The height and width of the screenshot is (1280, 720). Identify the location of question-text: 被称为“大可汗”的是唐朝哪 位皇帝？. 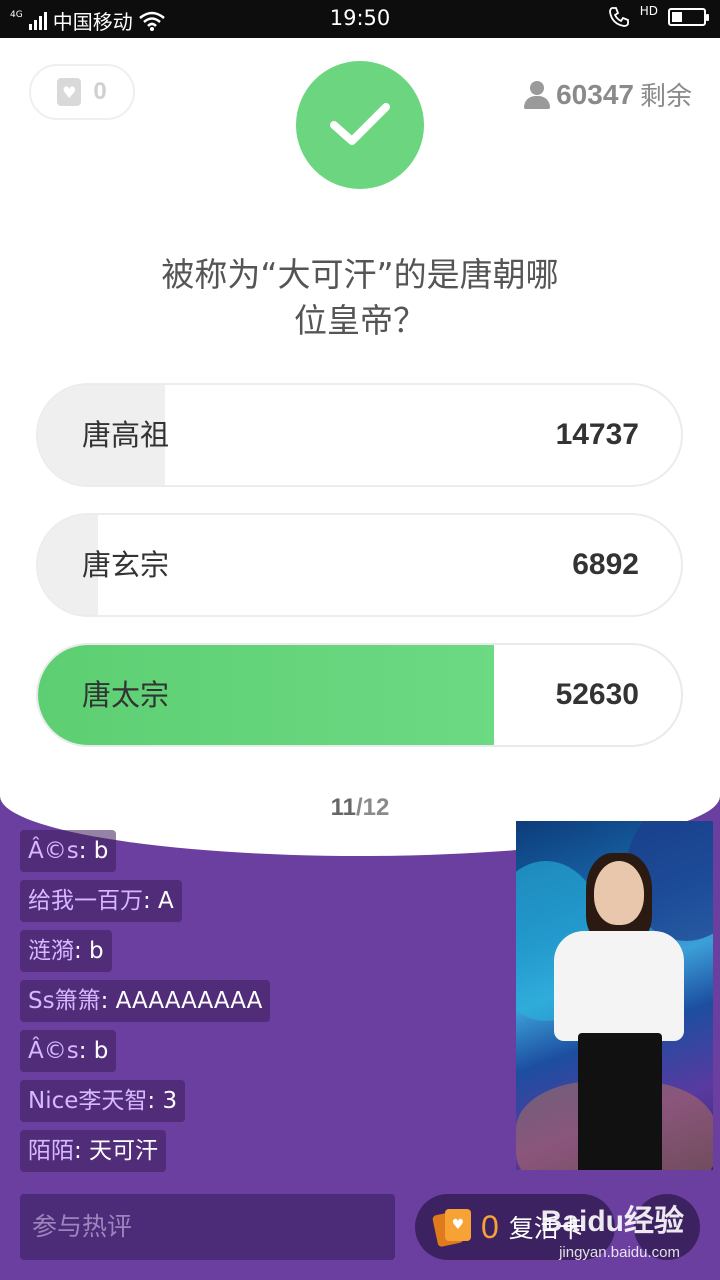
(360, 297).